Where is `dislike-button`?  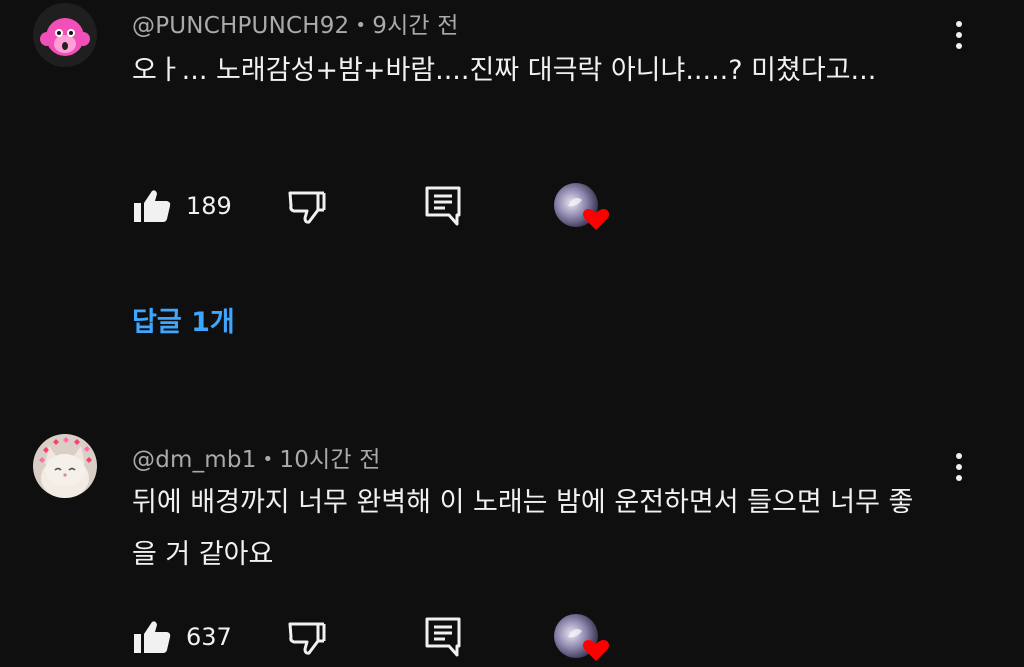
dislike-button is located at coordinates (307, 637).